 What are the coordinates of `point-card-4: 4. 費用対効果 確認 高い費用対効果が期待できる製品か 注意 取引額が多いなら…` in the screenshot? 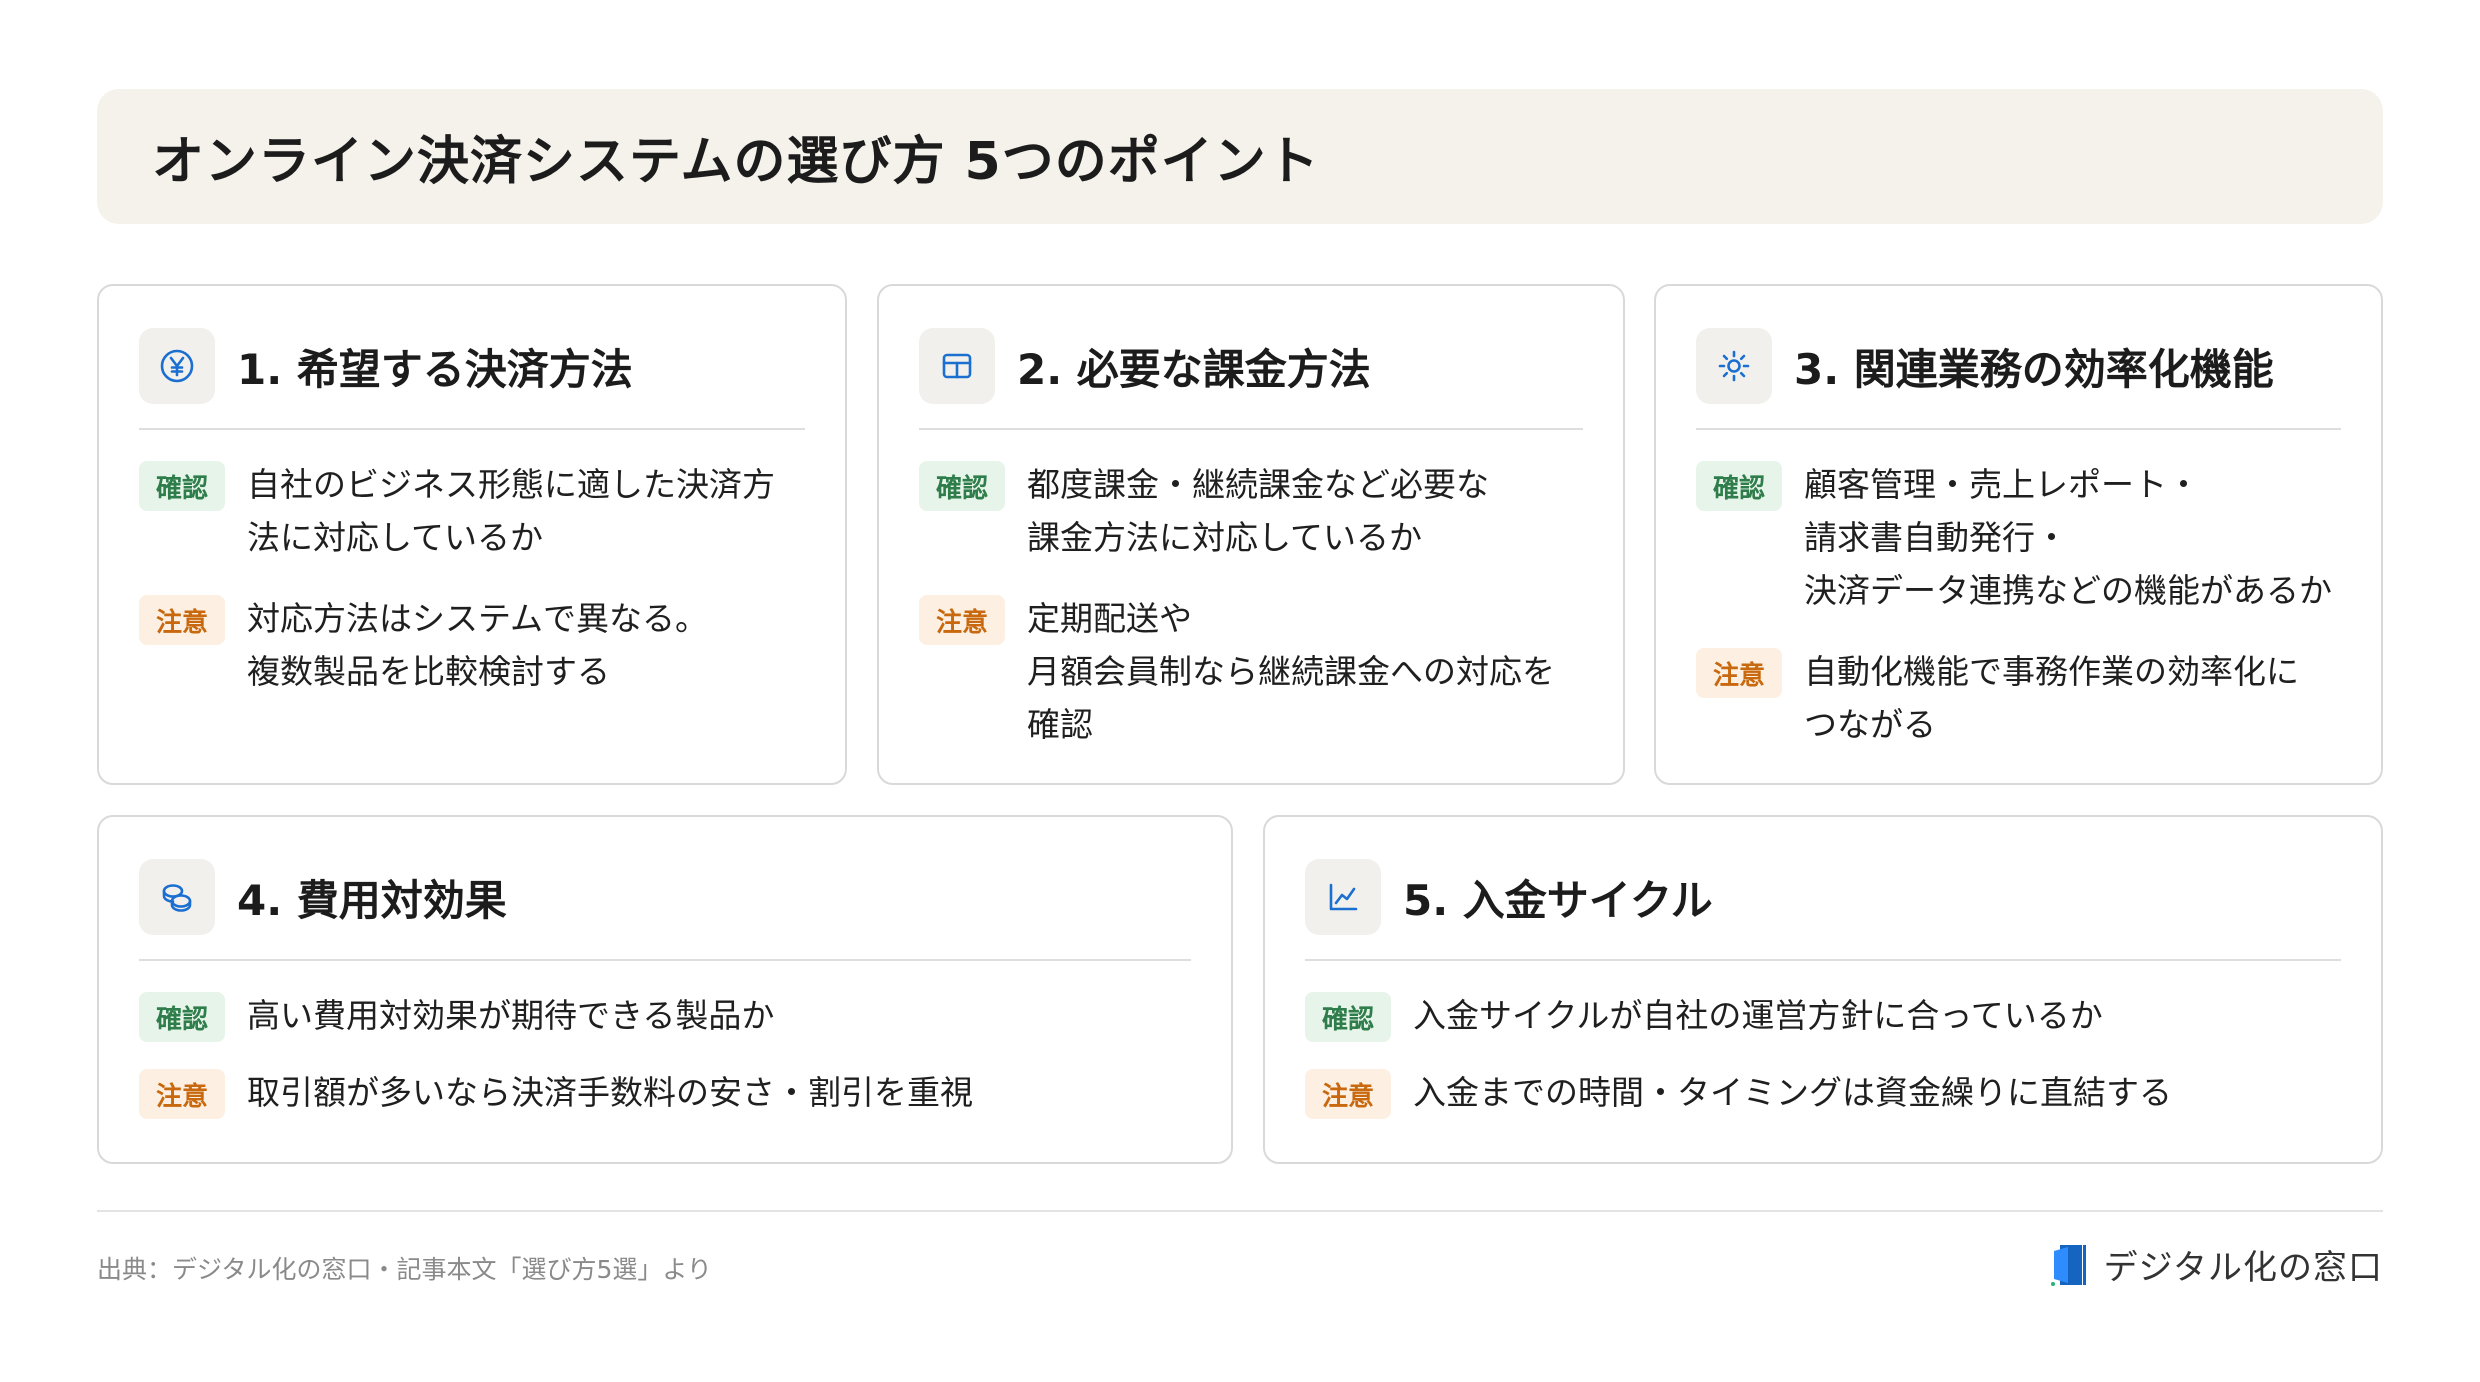 It's located at (665, 989).